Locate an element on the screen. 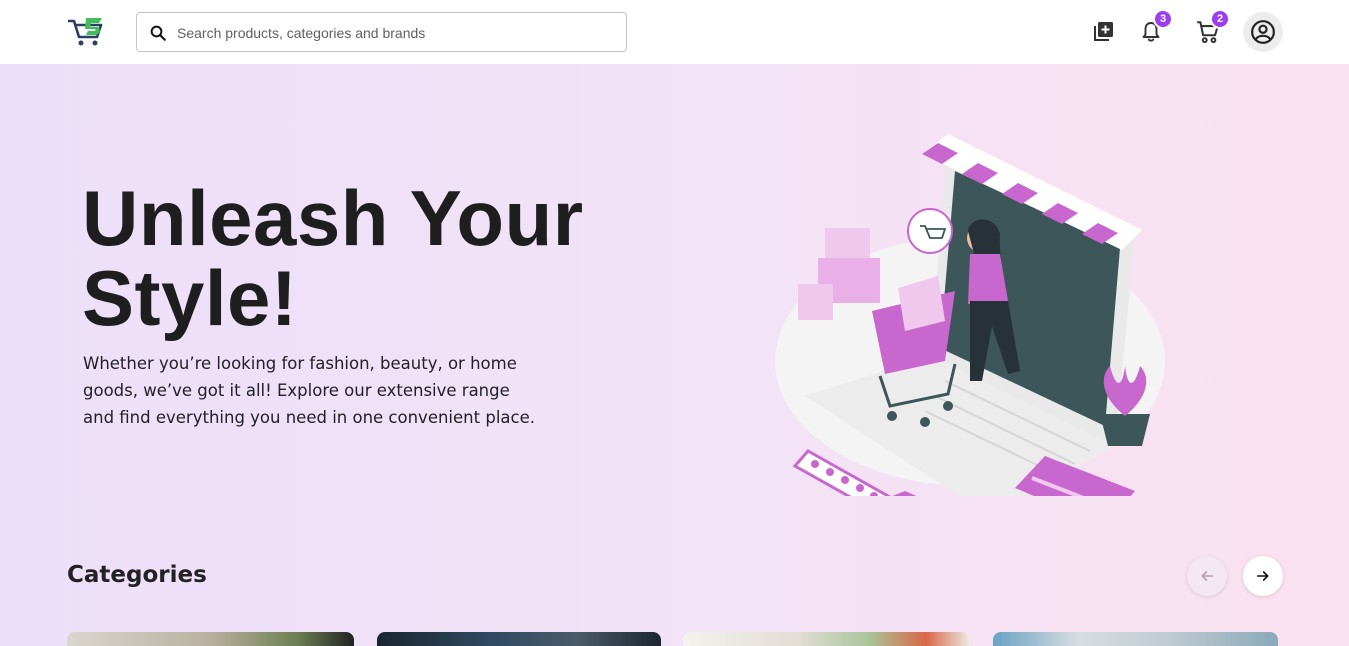  hero-title-line-1: Unleash Your is located at coordinates (333, 218).